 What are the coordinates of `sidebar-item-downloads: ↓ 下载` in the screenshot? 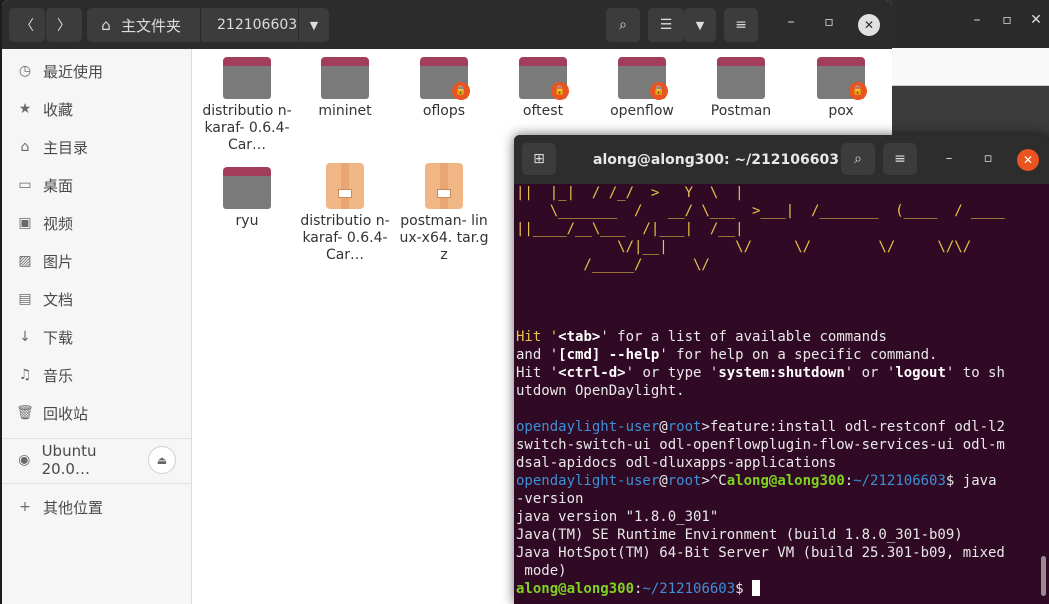 It's located at (97, 337).